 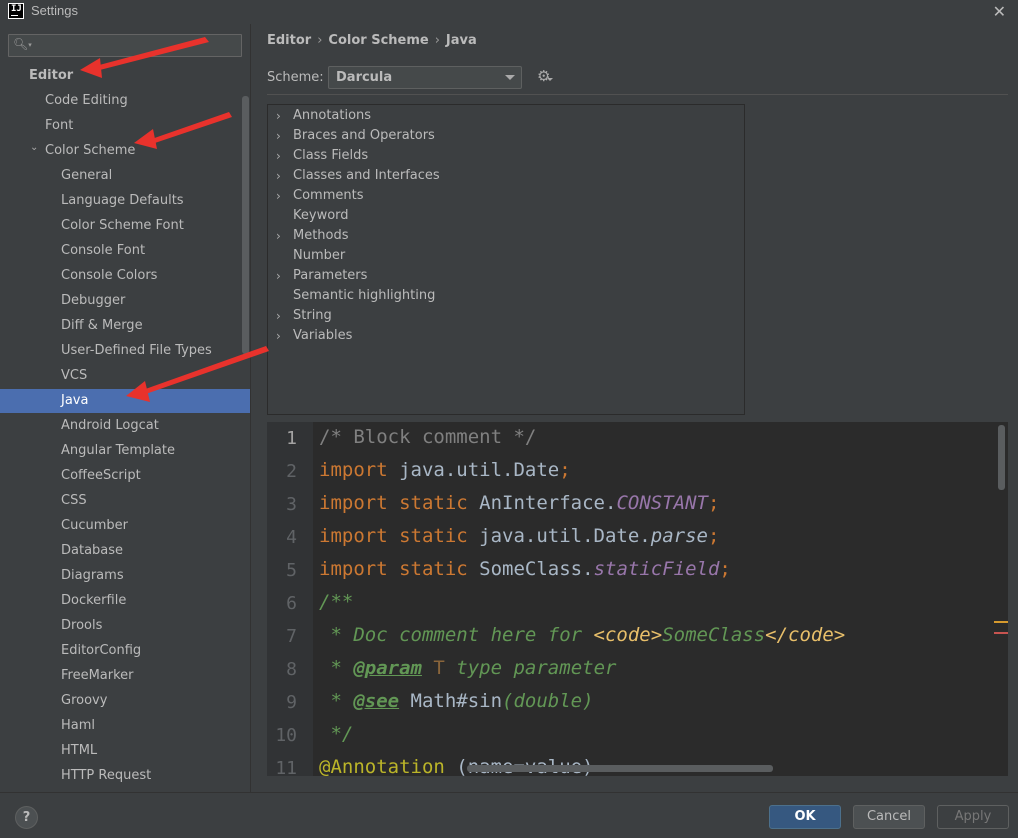 I want to click on sidebar-item-console-font: Console Font, so click(x=125, y=251).